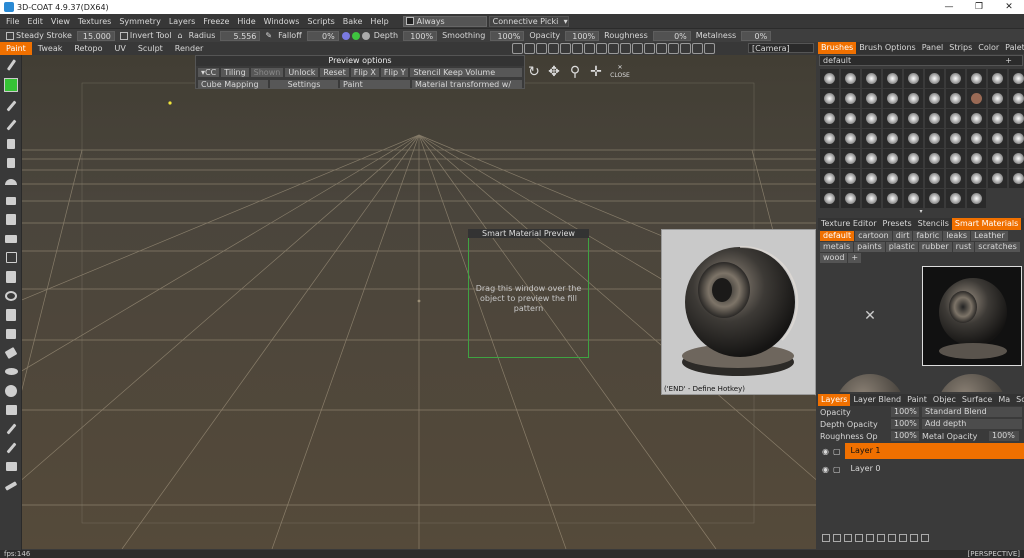  What do you see at coordinates (11, 105) in the screenshot?
I see `paint-brush-icon` at bounding box center [11, 105].